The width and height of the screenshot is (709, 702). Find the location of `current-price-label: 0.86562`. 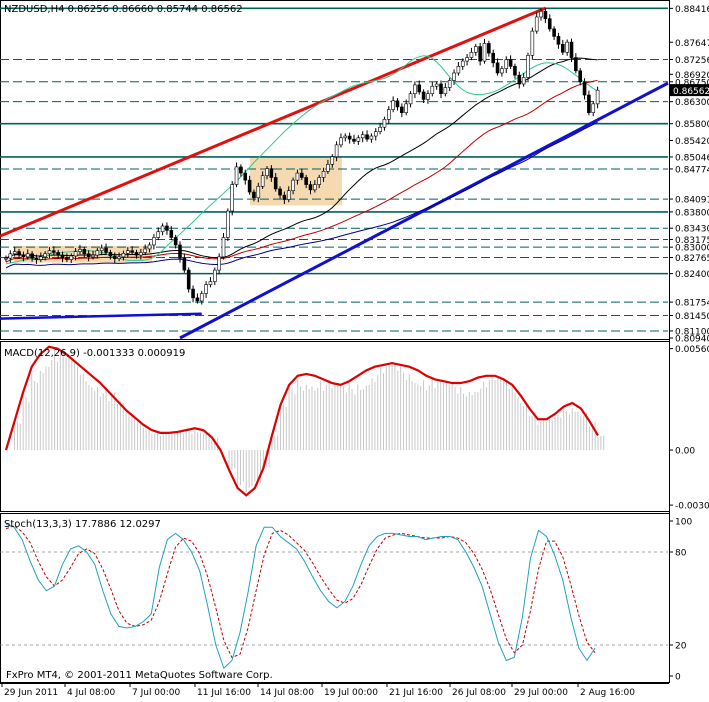

current-price-label: 0.86562 is located at coordinates (691, 92).